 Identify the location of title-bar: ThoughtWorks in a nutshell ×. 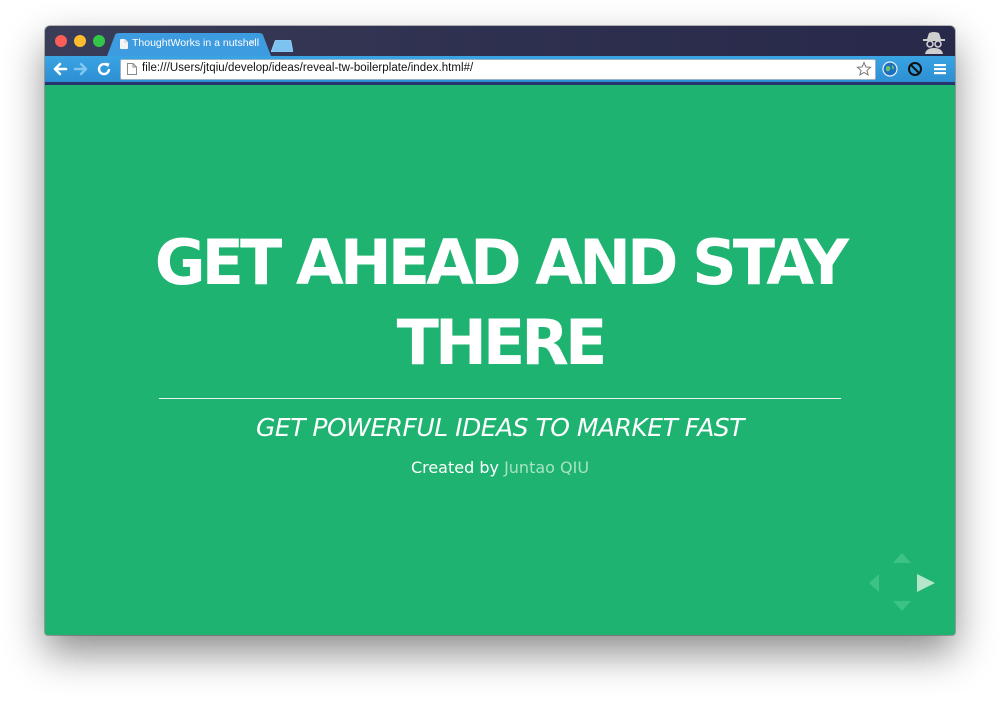
(500, 41).